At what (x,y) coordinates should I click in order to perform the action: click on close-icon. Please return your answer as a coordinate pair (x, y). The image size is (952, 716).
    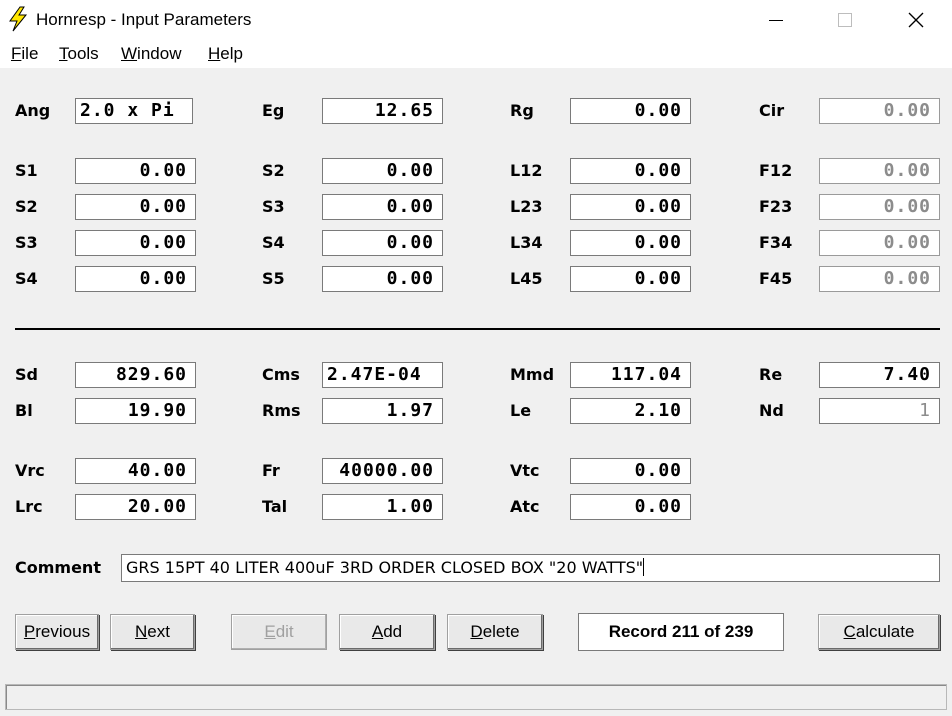
    Looking at the image, I should click on (916, 20).